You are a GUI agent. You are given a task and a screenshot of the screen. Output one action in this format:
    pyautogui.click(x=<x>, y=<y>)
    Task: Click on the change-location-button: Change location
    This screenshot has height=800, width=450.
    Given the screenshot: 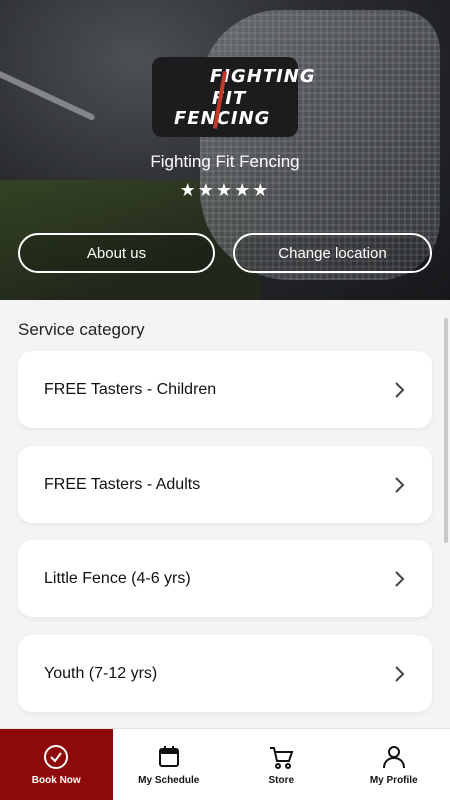 What is the action you would take?
    pyautogui.click(x=332, y=253)
    